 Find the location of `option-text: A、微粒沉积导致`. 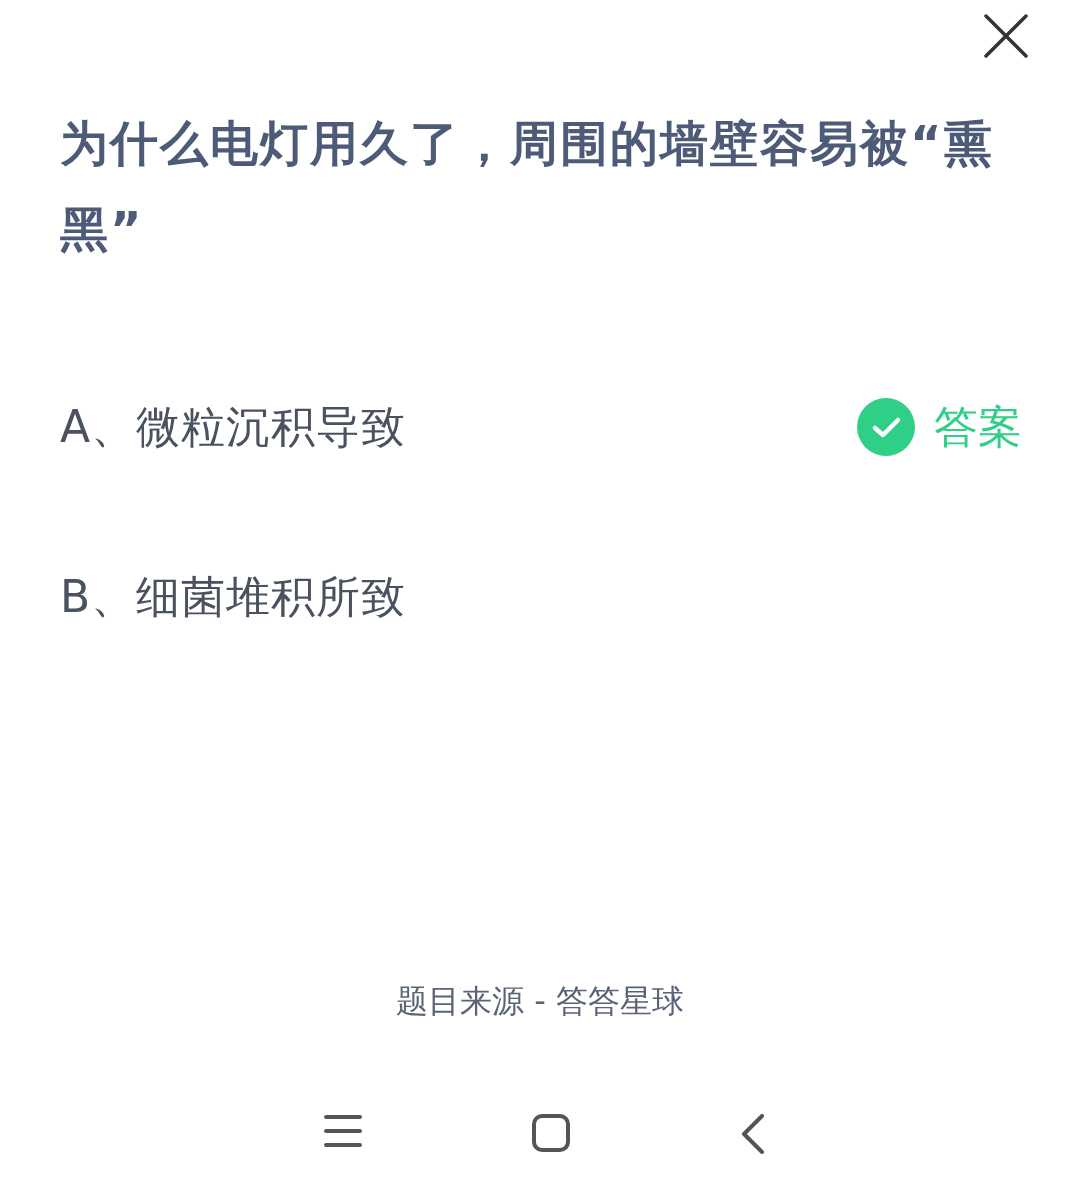

option-text: A、微粒沉积导致 is located at coordinates (233, 427).